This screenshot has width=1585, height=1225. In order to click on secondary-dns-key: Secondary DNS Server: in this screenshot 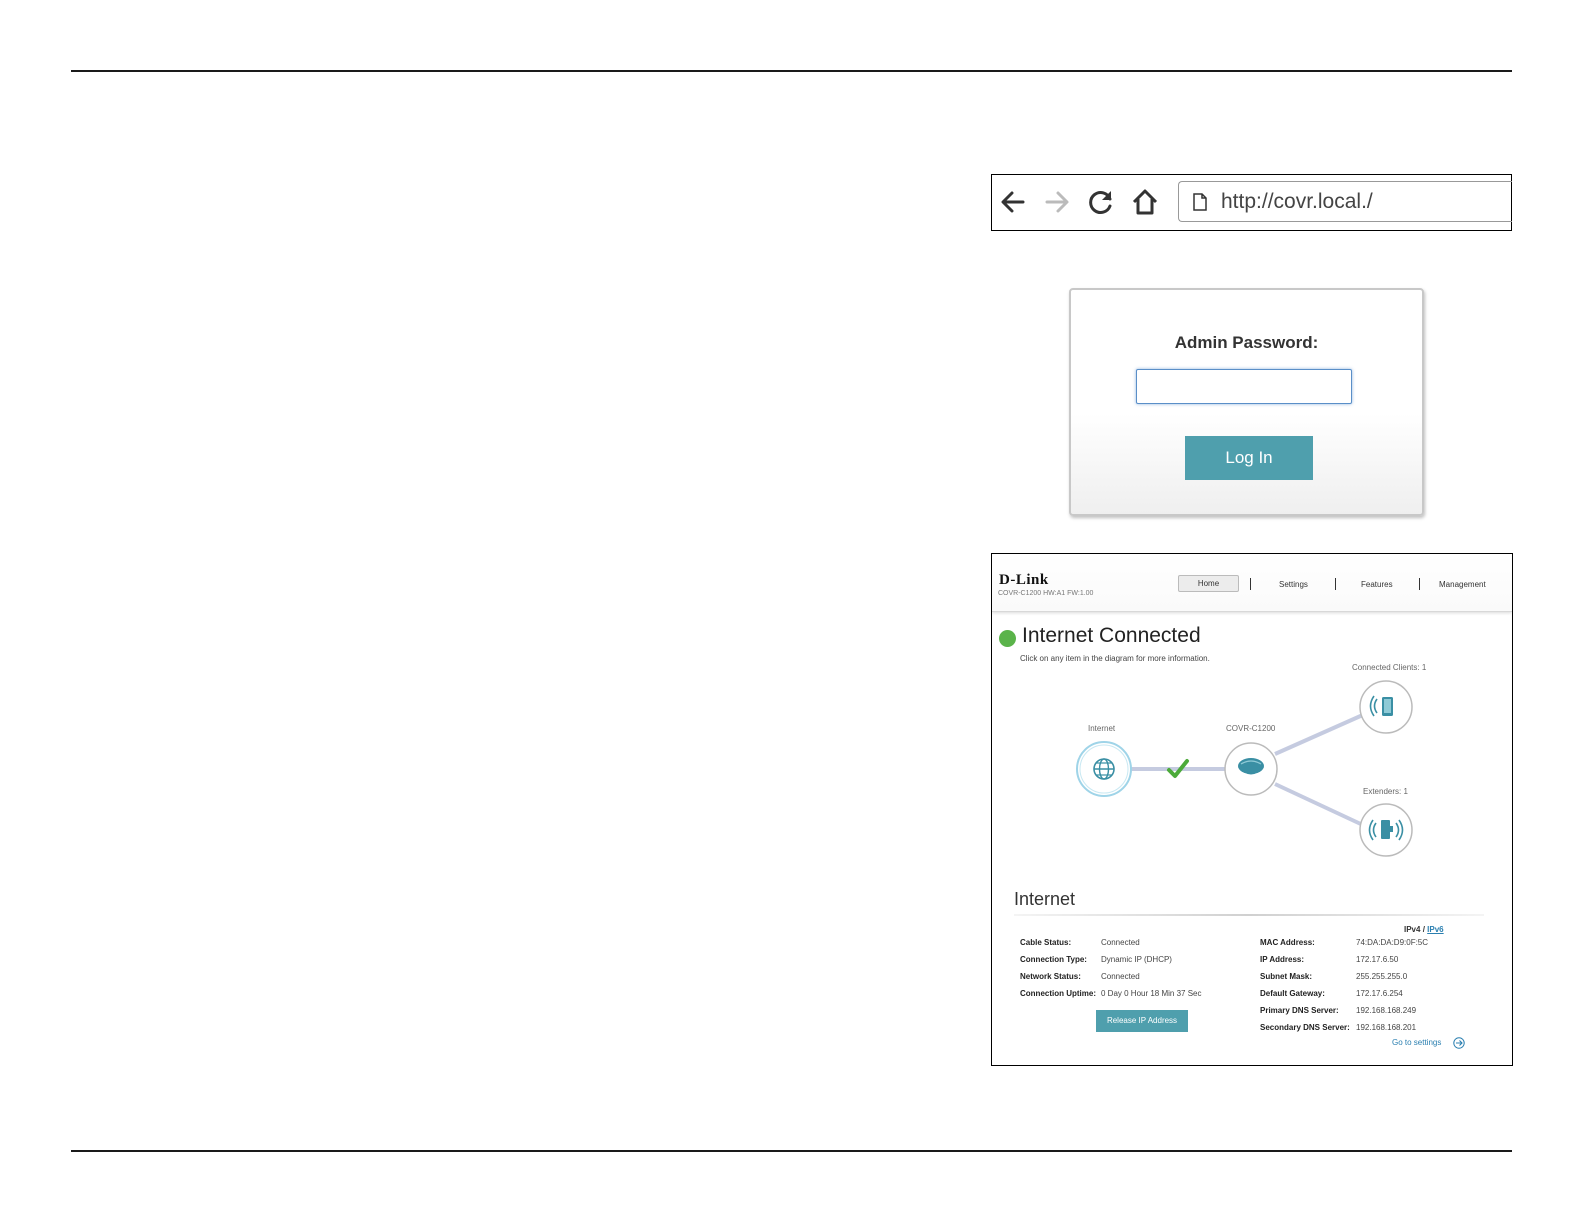, I will do `click(1305, 1027)`.